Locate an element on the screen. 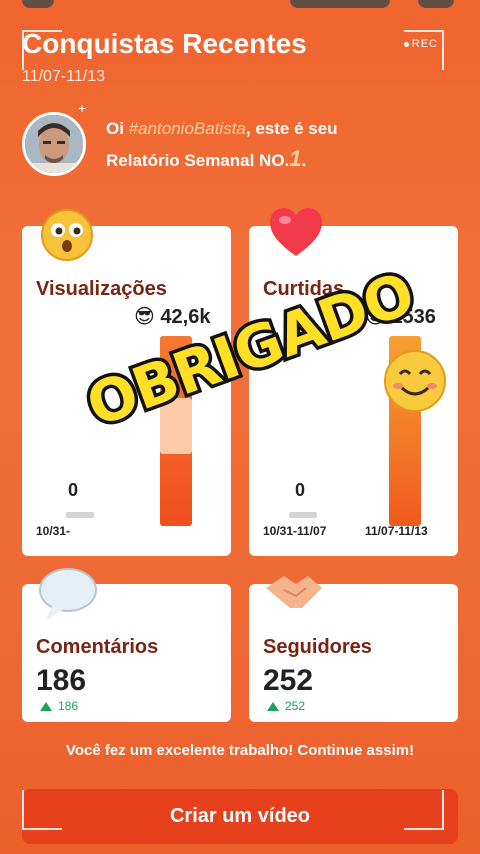 Image resolution: width=480 pixels, height=854 pixels. username: #antonioBatista is located at coordinates (187, 128).